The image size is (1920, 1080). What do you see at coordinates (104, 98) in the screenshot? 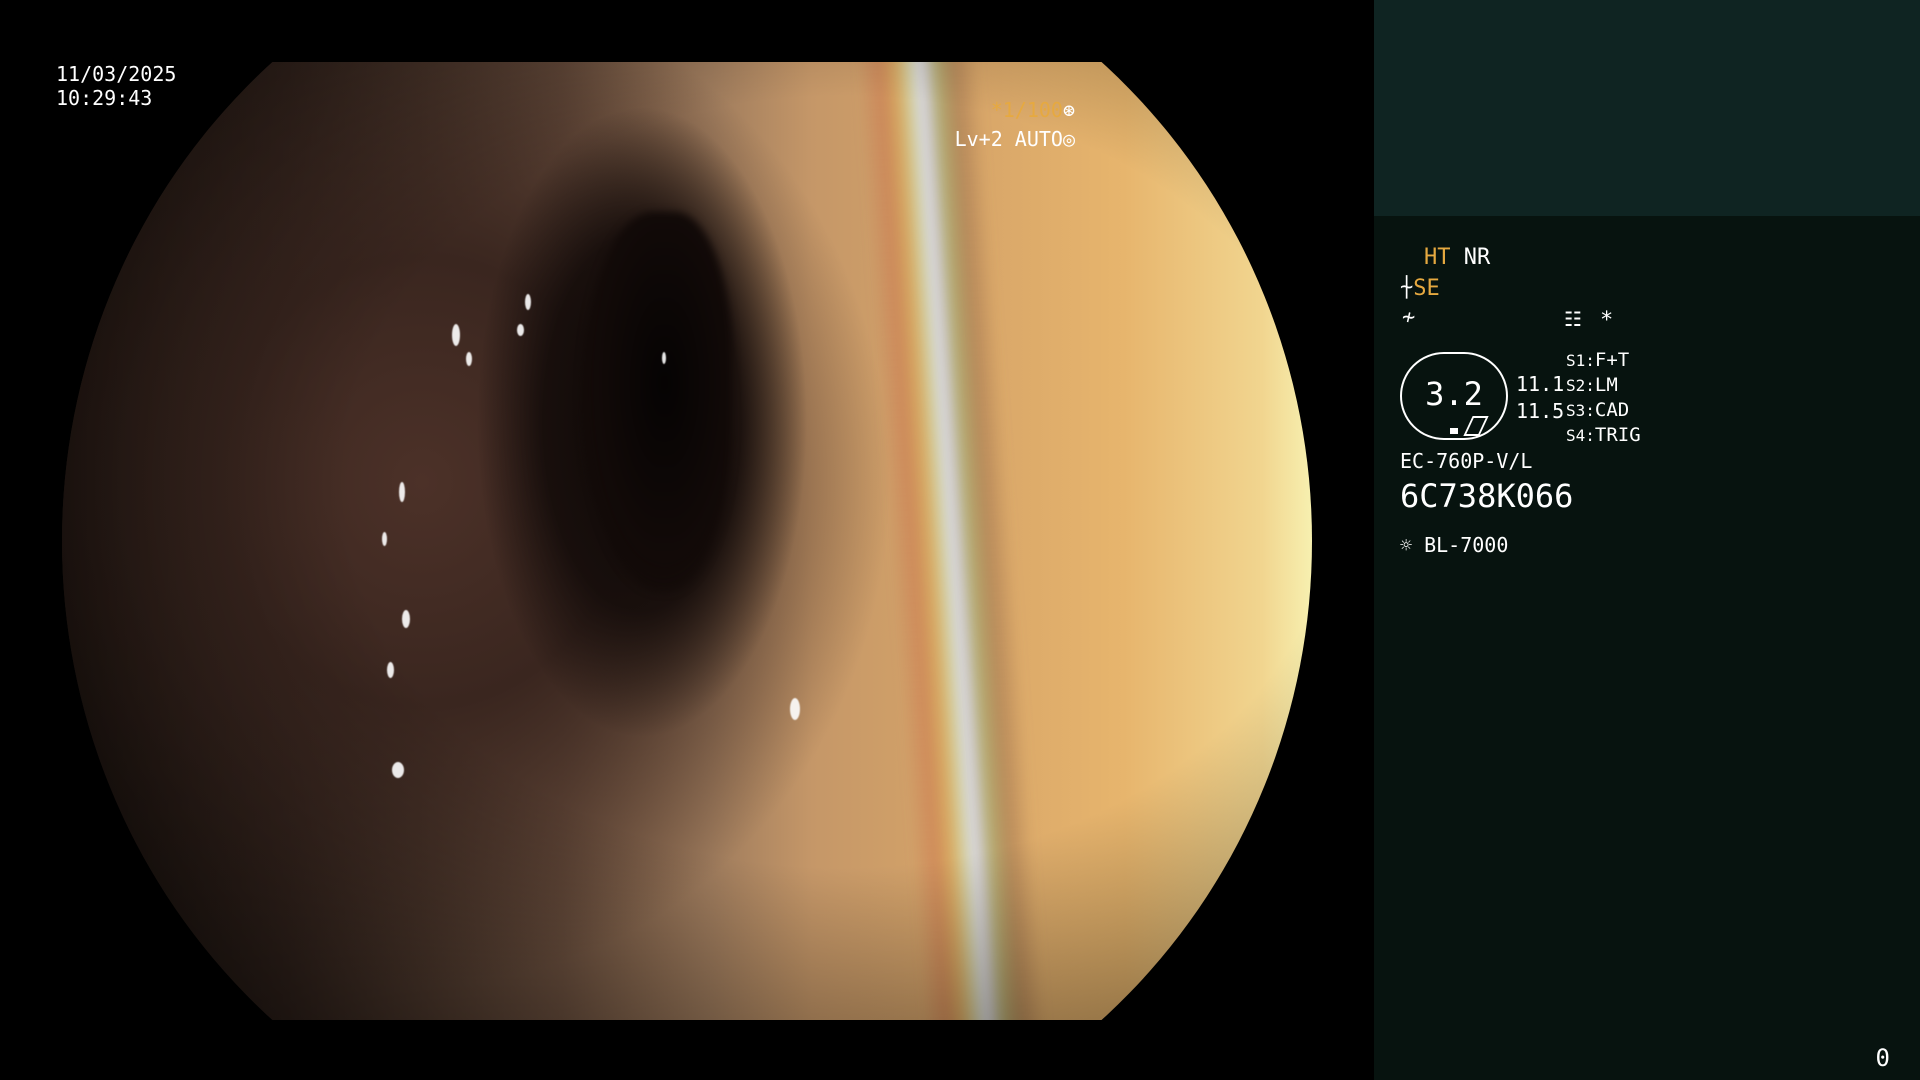
I see `time-text: 10:29:43` at bounding box center [104, 98].